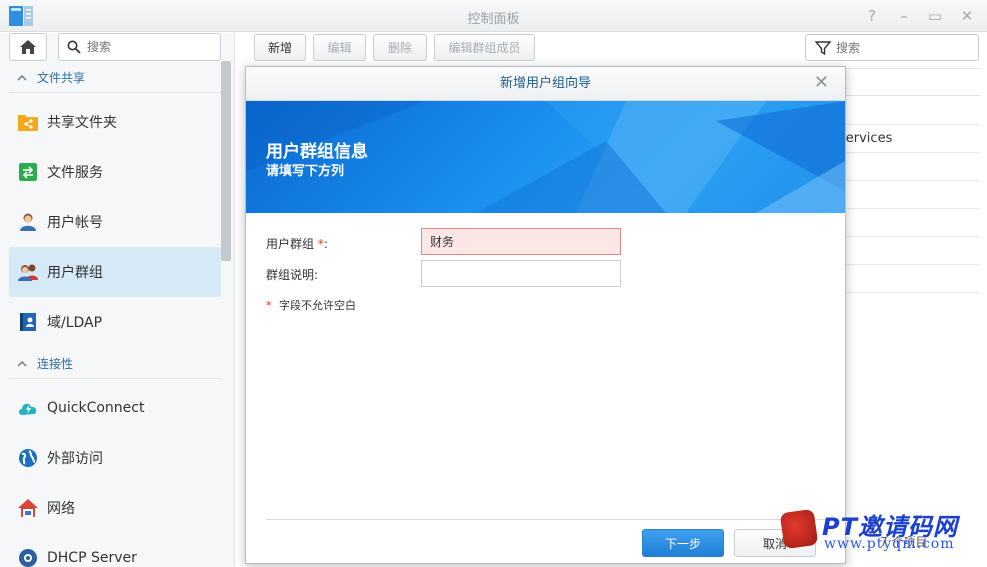  What do you see at coordinates (823, 48) in the screenshot?
I see `filter-icon` at bounding box center [823, 48].